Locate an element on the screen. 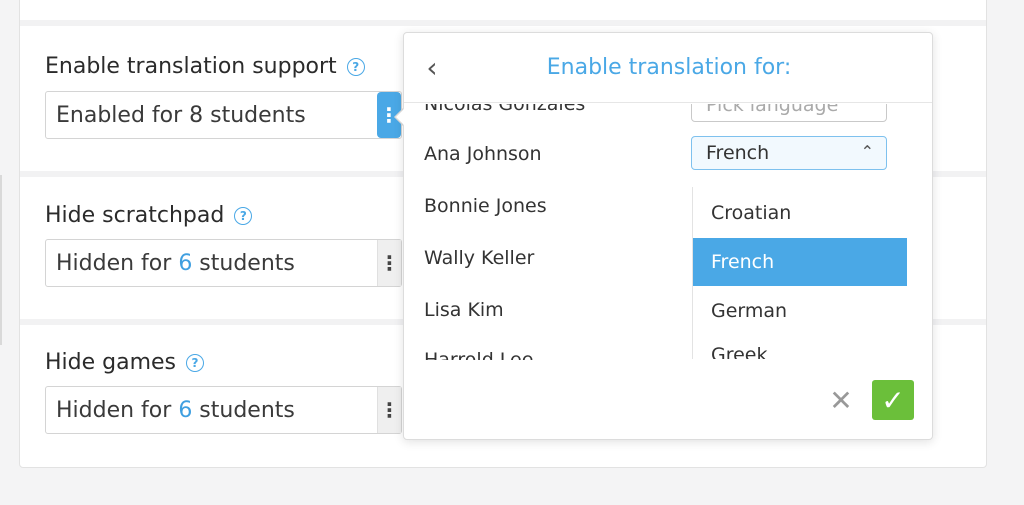  scratchpad-setting-label: Hide scratchpad ? is located at coordinates (149, 215).